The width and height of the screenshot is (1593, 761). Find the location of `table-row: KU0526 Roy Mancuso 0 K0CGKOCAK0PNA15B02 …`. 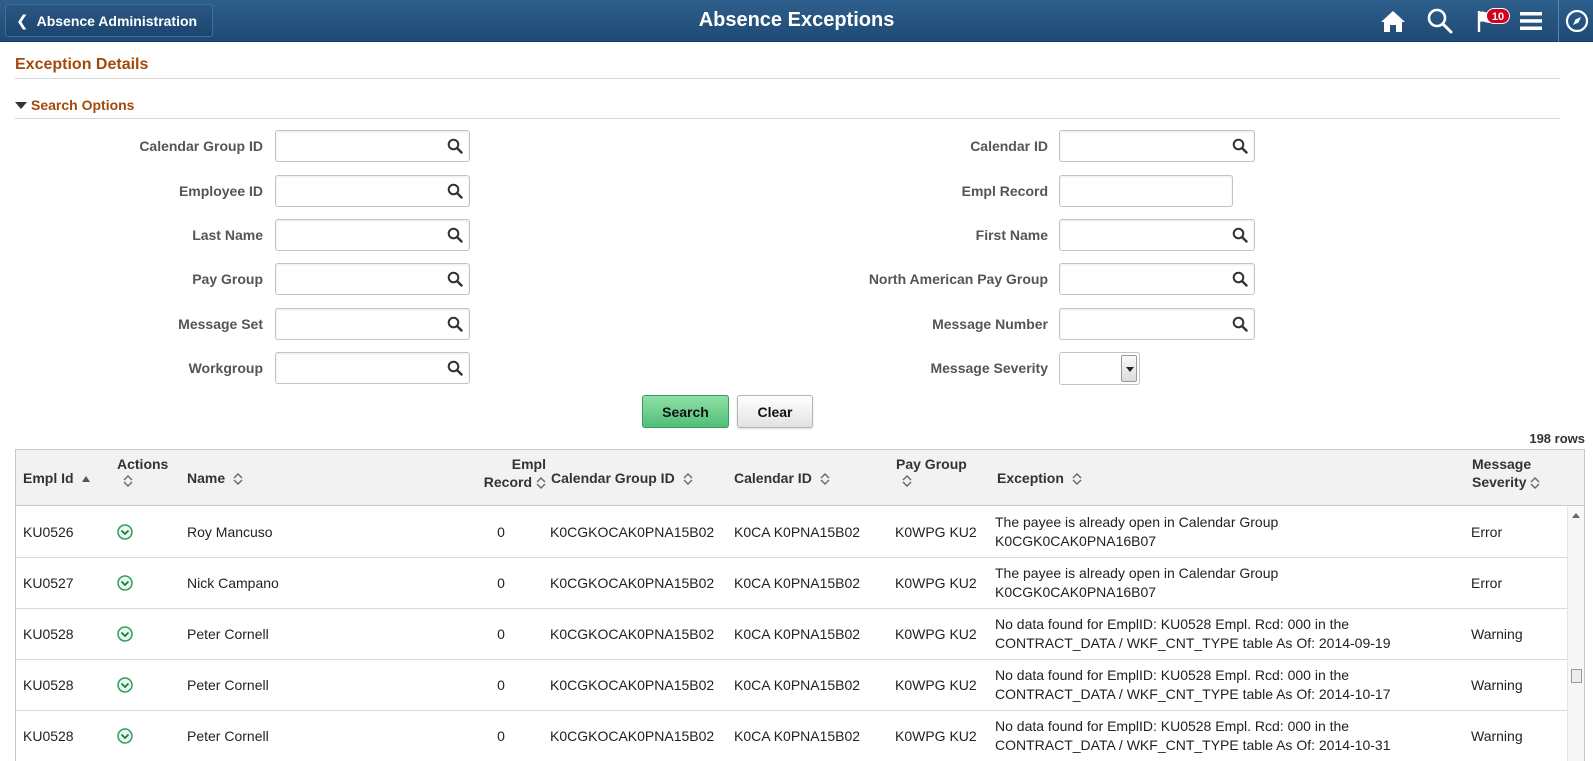

table-row: KU0526 Roy Mancuso 0 K0CGKOCAK0PNA15B02 … is located at coordinates (792, 532).